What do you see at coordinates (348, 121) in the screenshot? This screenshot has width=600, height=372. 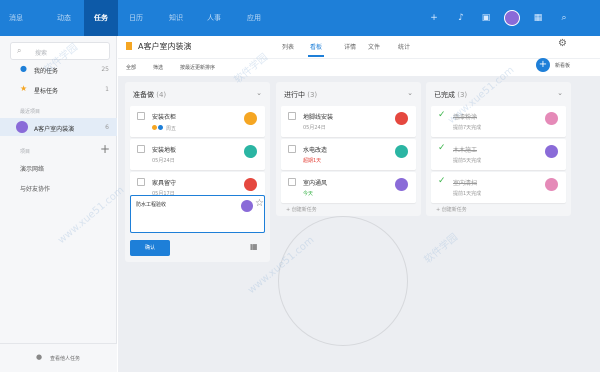 I see `task-card: 地脚线安装 05月24日` at bounding box center [348, 121].